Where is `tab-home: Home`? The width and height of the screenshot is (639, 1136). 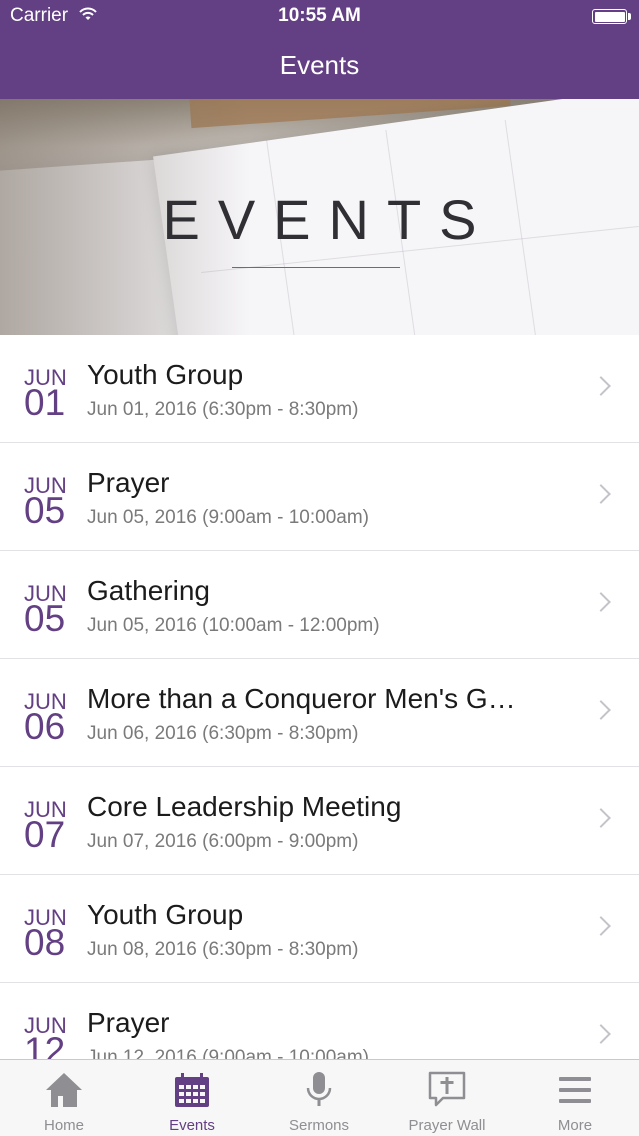 tab-home: Home is located at coordinates (64, 1098).